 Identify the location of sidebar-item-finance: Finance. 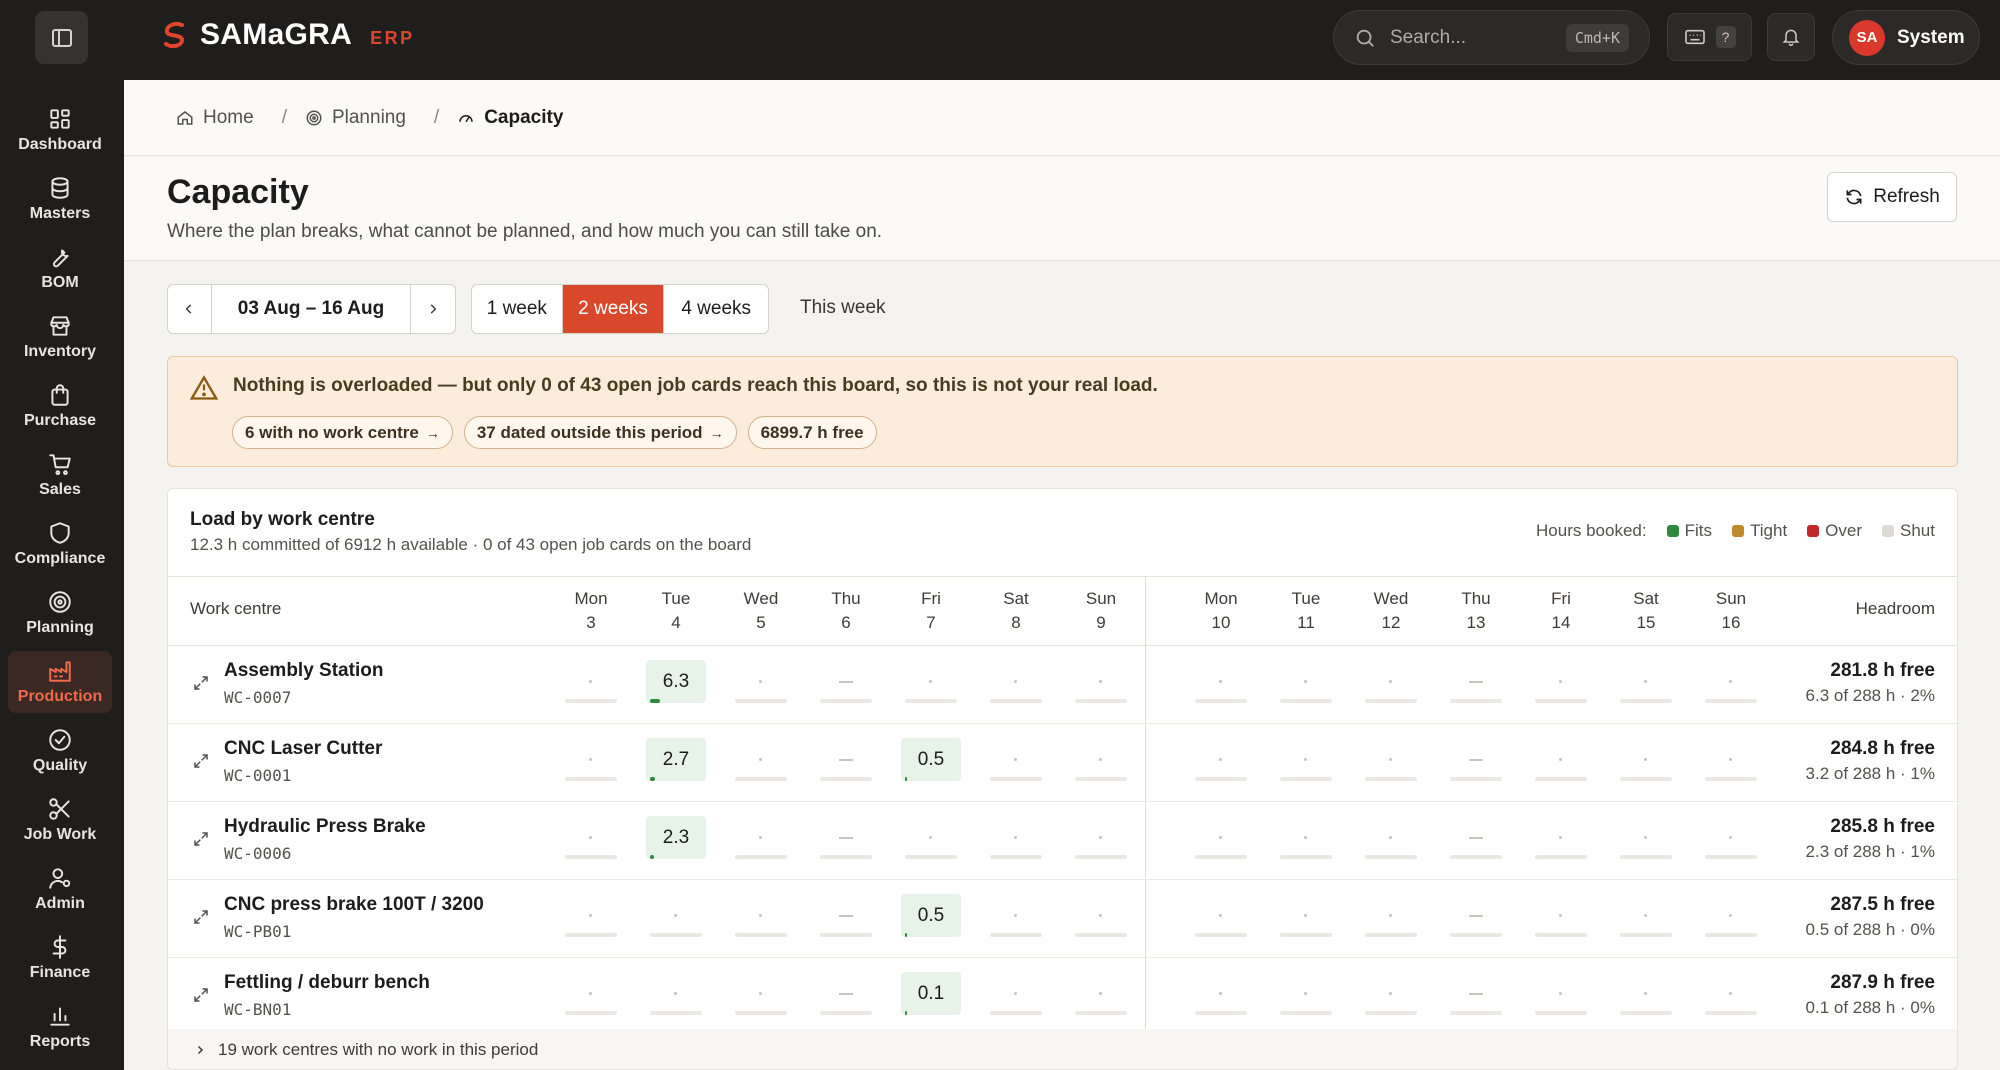
(60, 958).